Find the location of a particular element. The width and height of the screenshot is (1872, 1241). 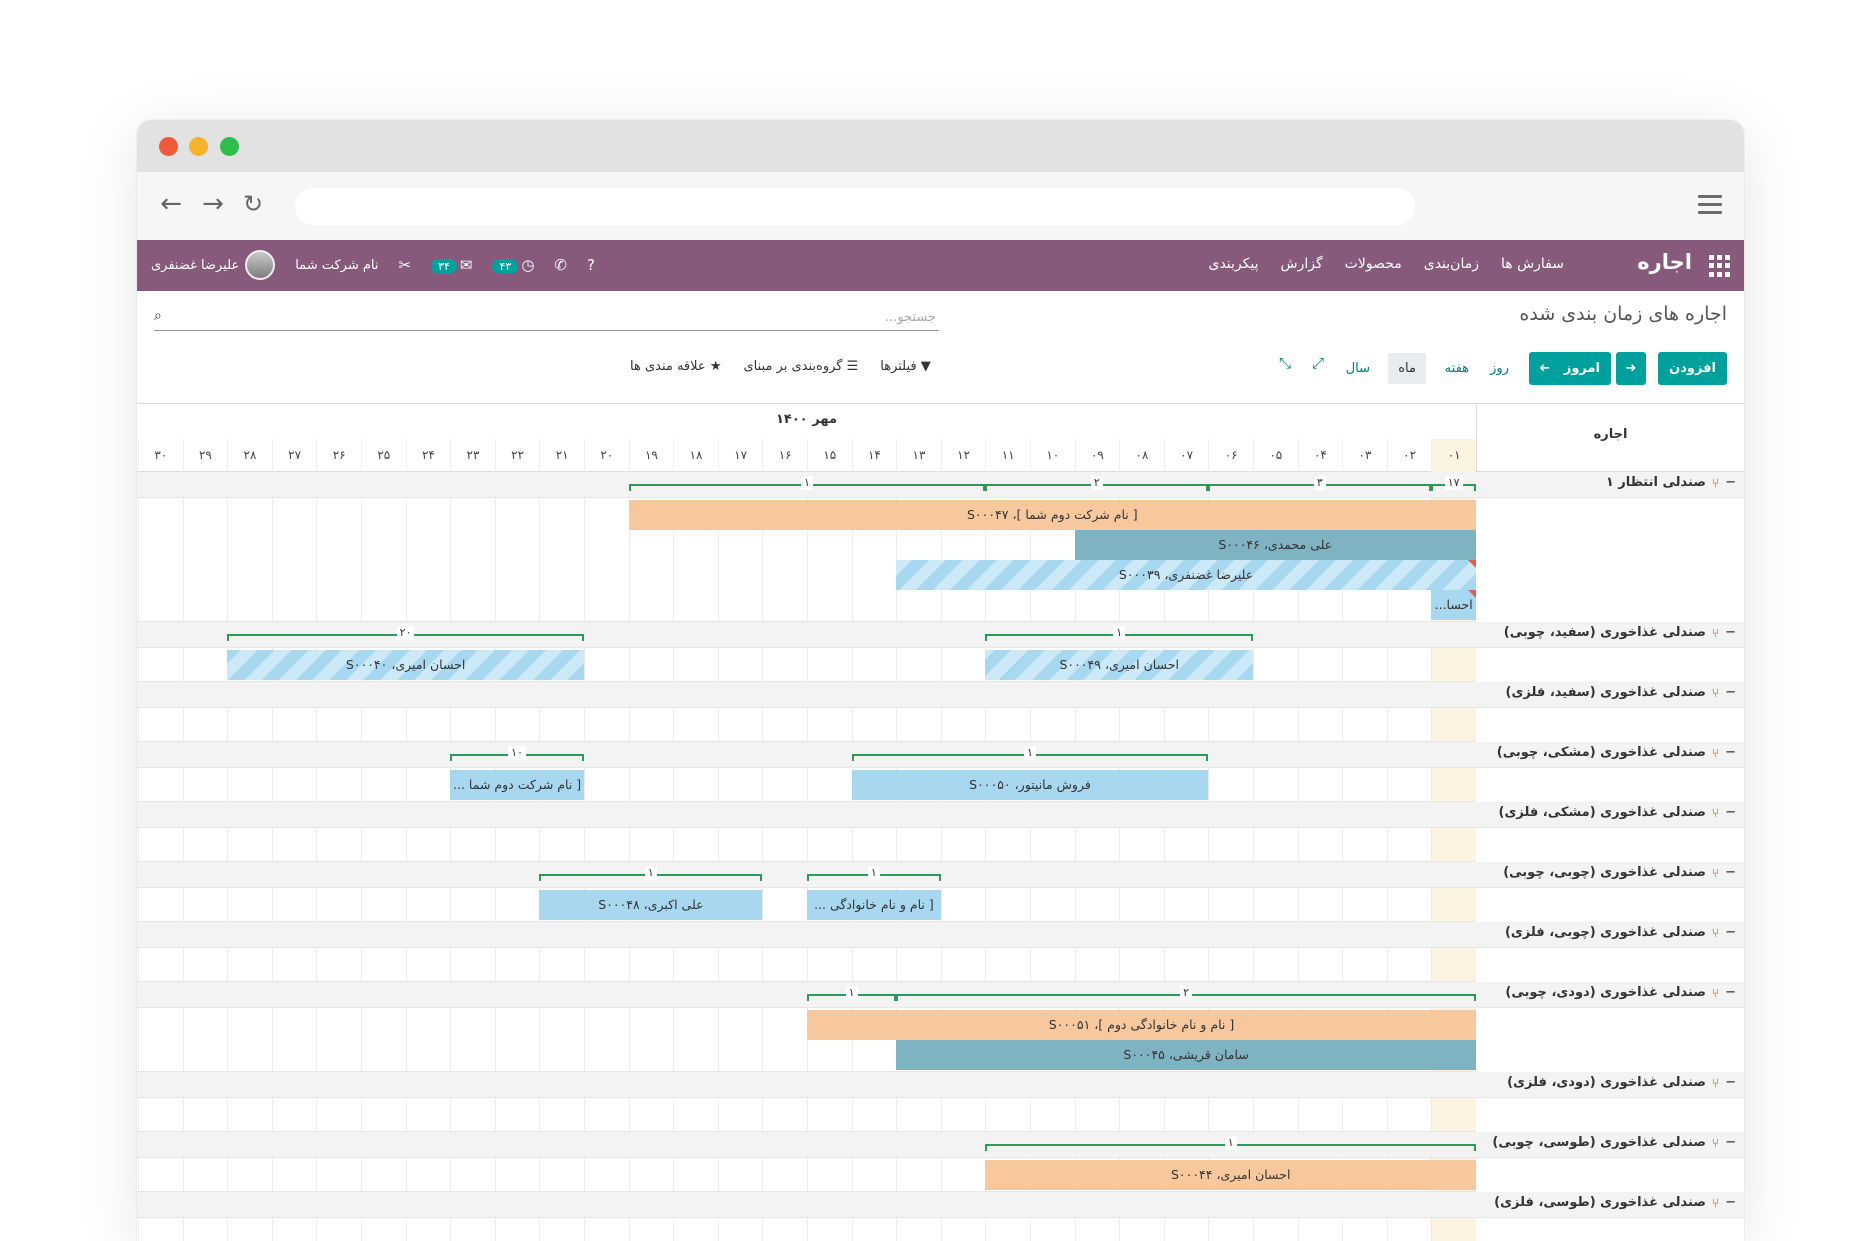

row-group-header: − ⑂ صندلی انتظار ۱ ۱۷ ۳ ۲ ۱ is located at coordinates (940, 485).